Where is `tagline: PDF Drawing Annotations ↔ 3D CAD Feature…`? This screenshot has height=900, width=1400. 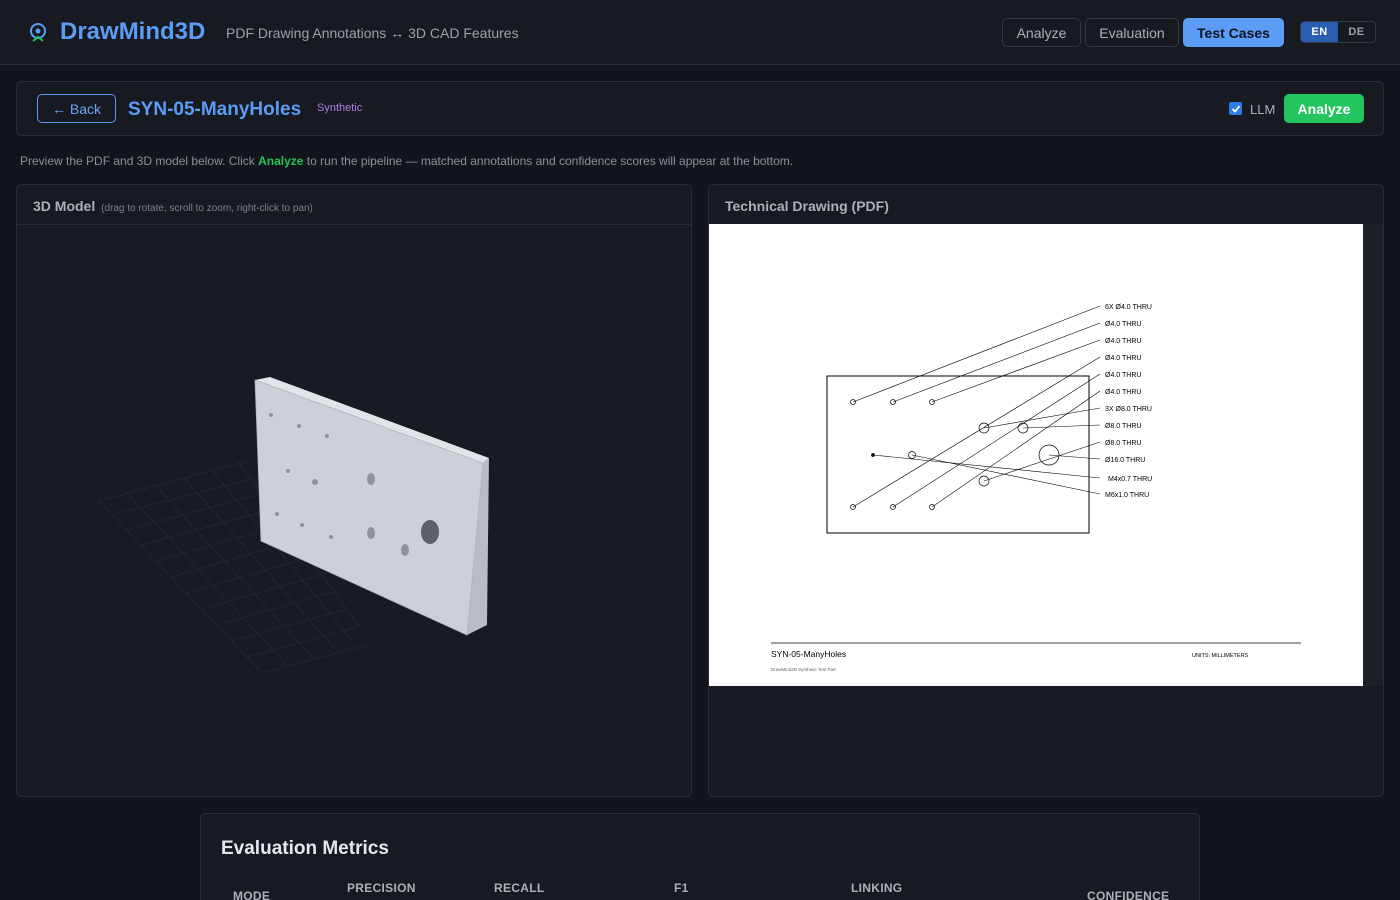
tagline: PDF Drawing Annotations ↔ 3D CAD Feature… is located at coordinates (372, 33).